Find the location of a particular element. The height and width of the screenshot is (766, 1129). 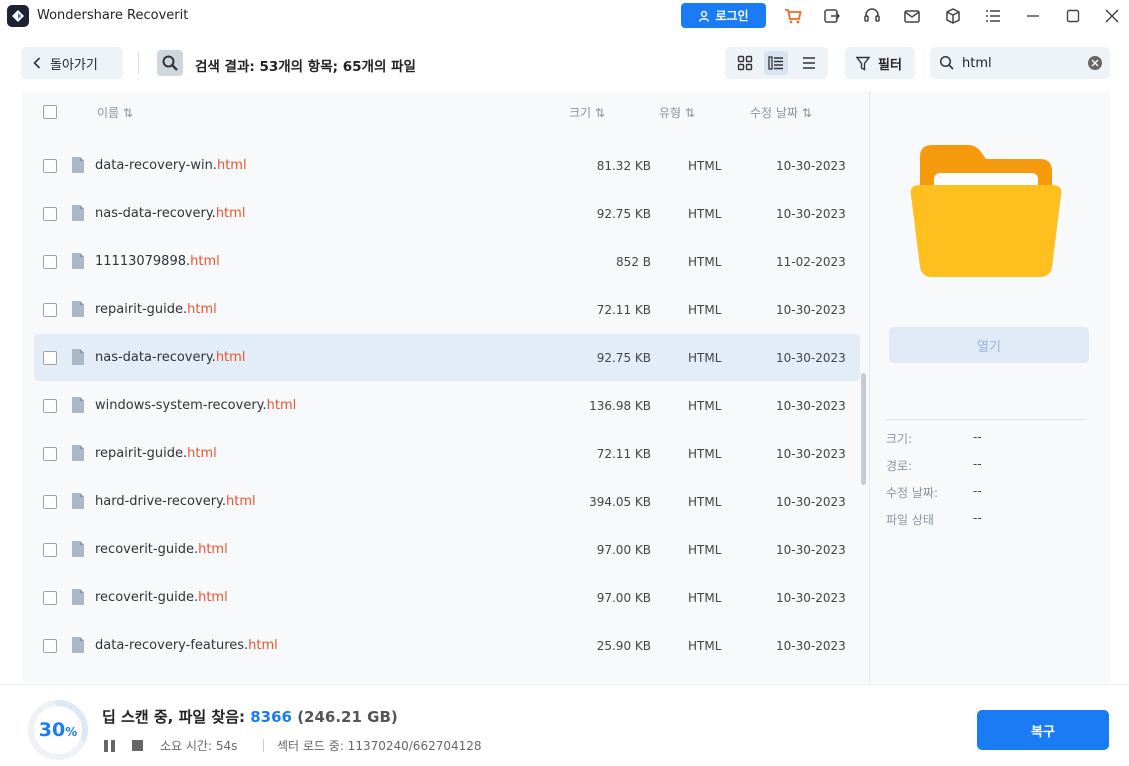

header-name: 이름 ⇅ is located at coordinates (115, 112).